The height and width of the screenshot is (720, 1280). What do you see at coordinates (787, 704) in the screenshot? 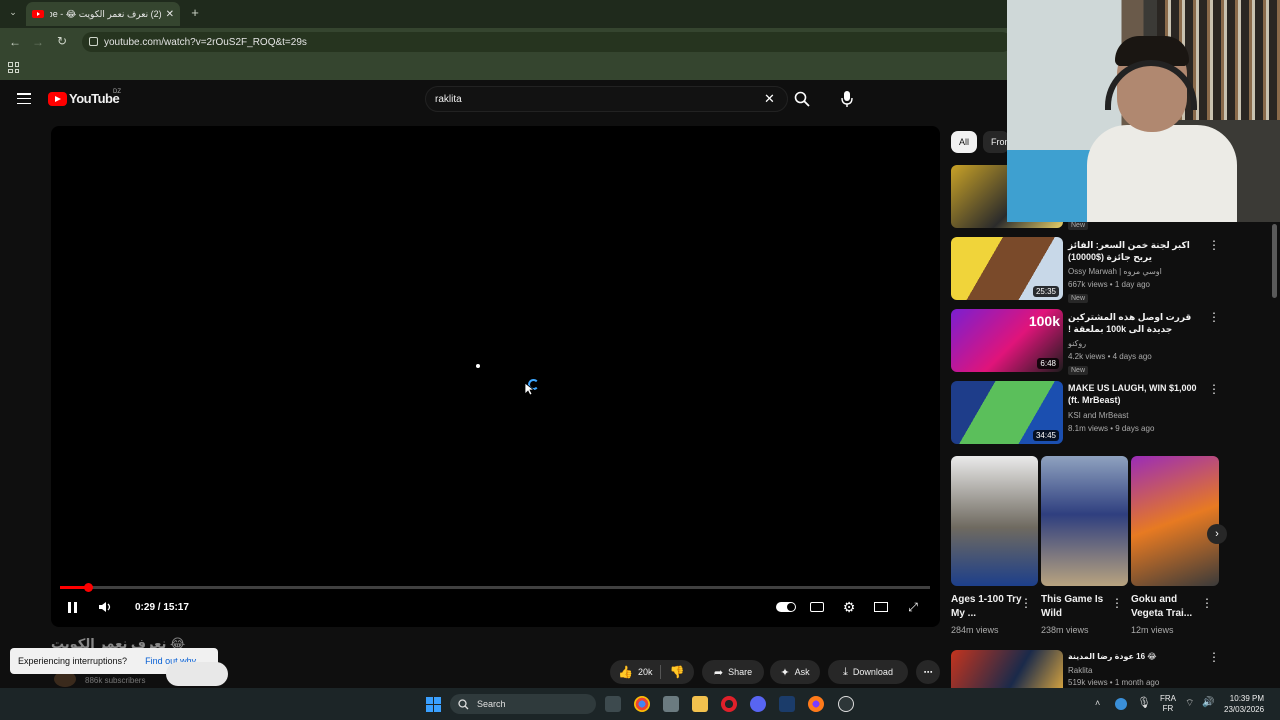
I see `steam-taskbar-icon` at bounding box center [787, 704].